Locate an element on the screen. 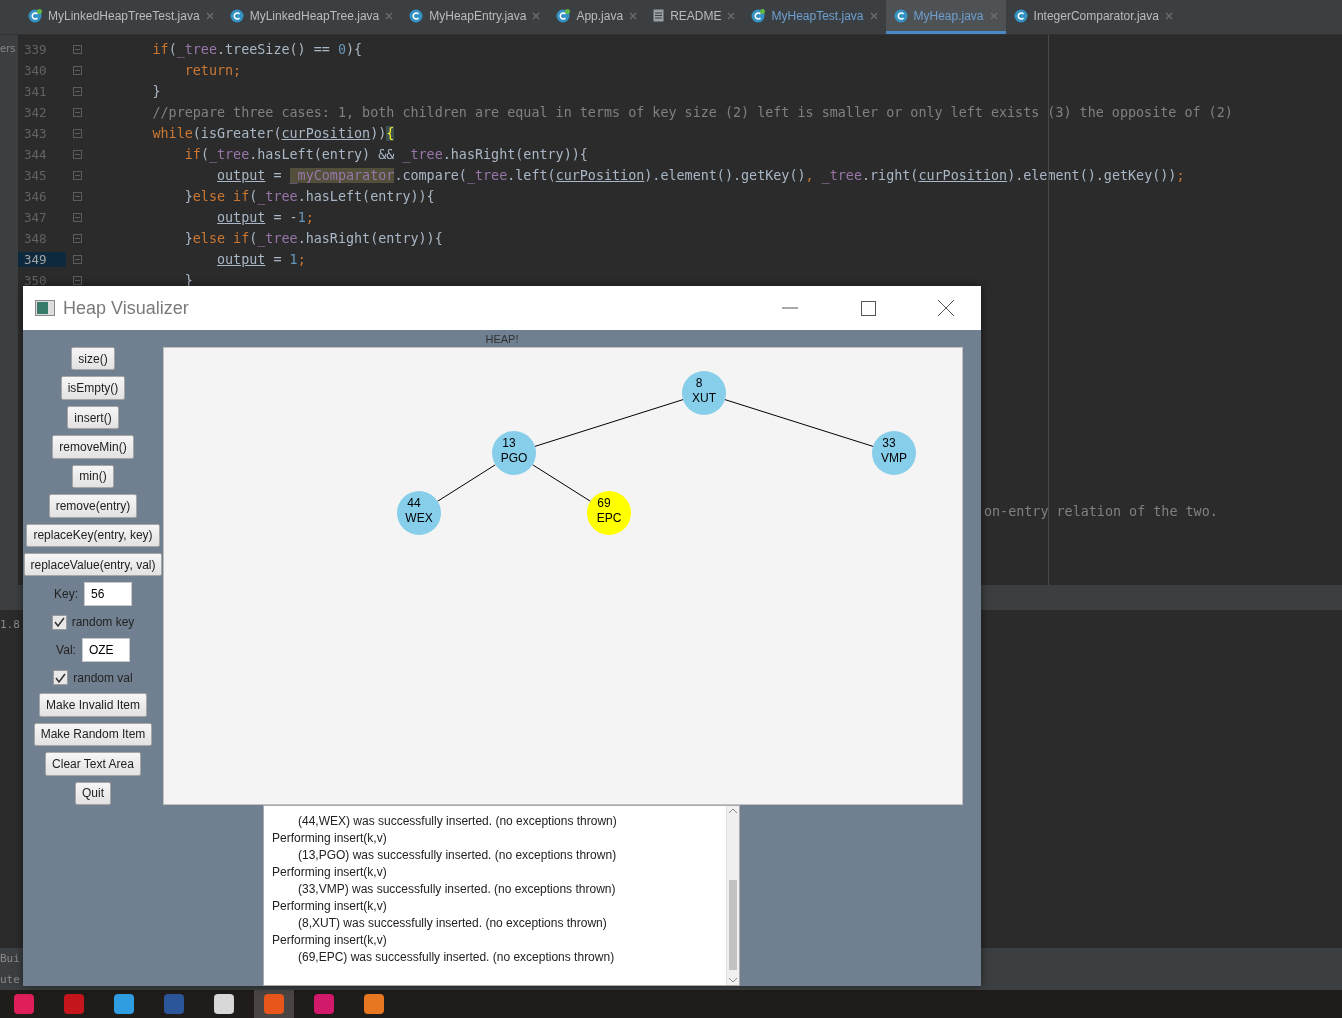 This screenshot has width=1342, height=1018. action-button: remove(entry) is located at coordinates (93, 506).